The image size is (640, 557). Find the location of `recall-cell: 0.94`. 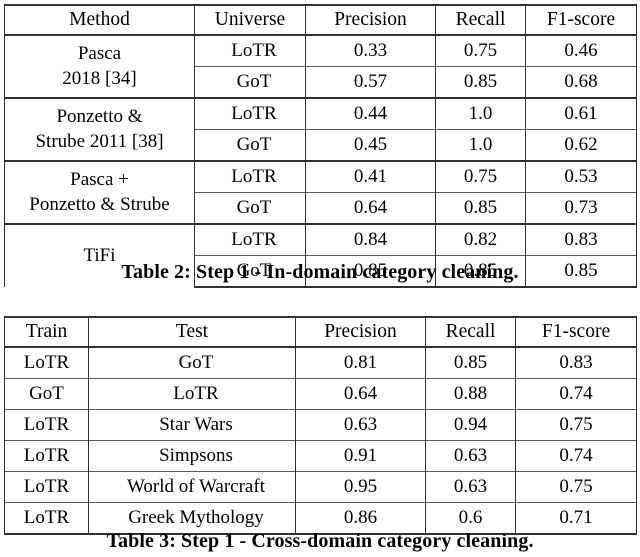

recall-cell: 0.94 is located at coordinates (470, 425).